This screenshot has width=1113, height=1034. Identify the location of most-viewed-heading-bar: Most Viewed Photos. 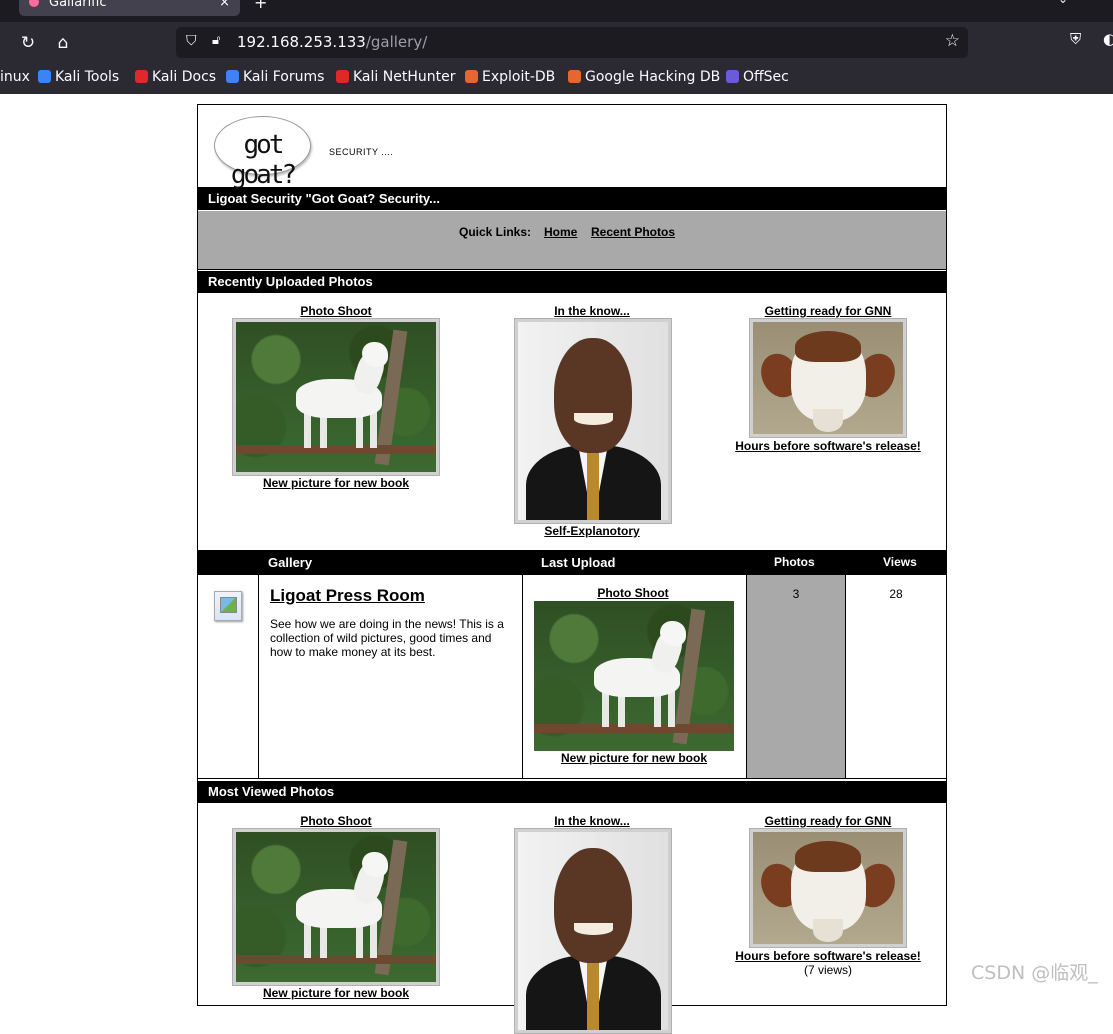
(572, 792).